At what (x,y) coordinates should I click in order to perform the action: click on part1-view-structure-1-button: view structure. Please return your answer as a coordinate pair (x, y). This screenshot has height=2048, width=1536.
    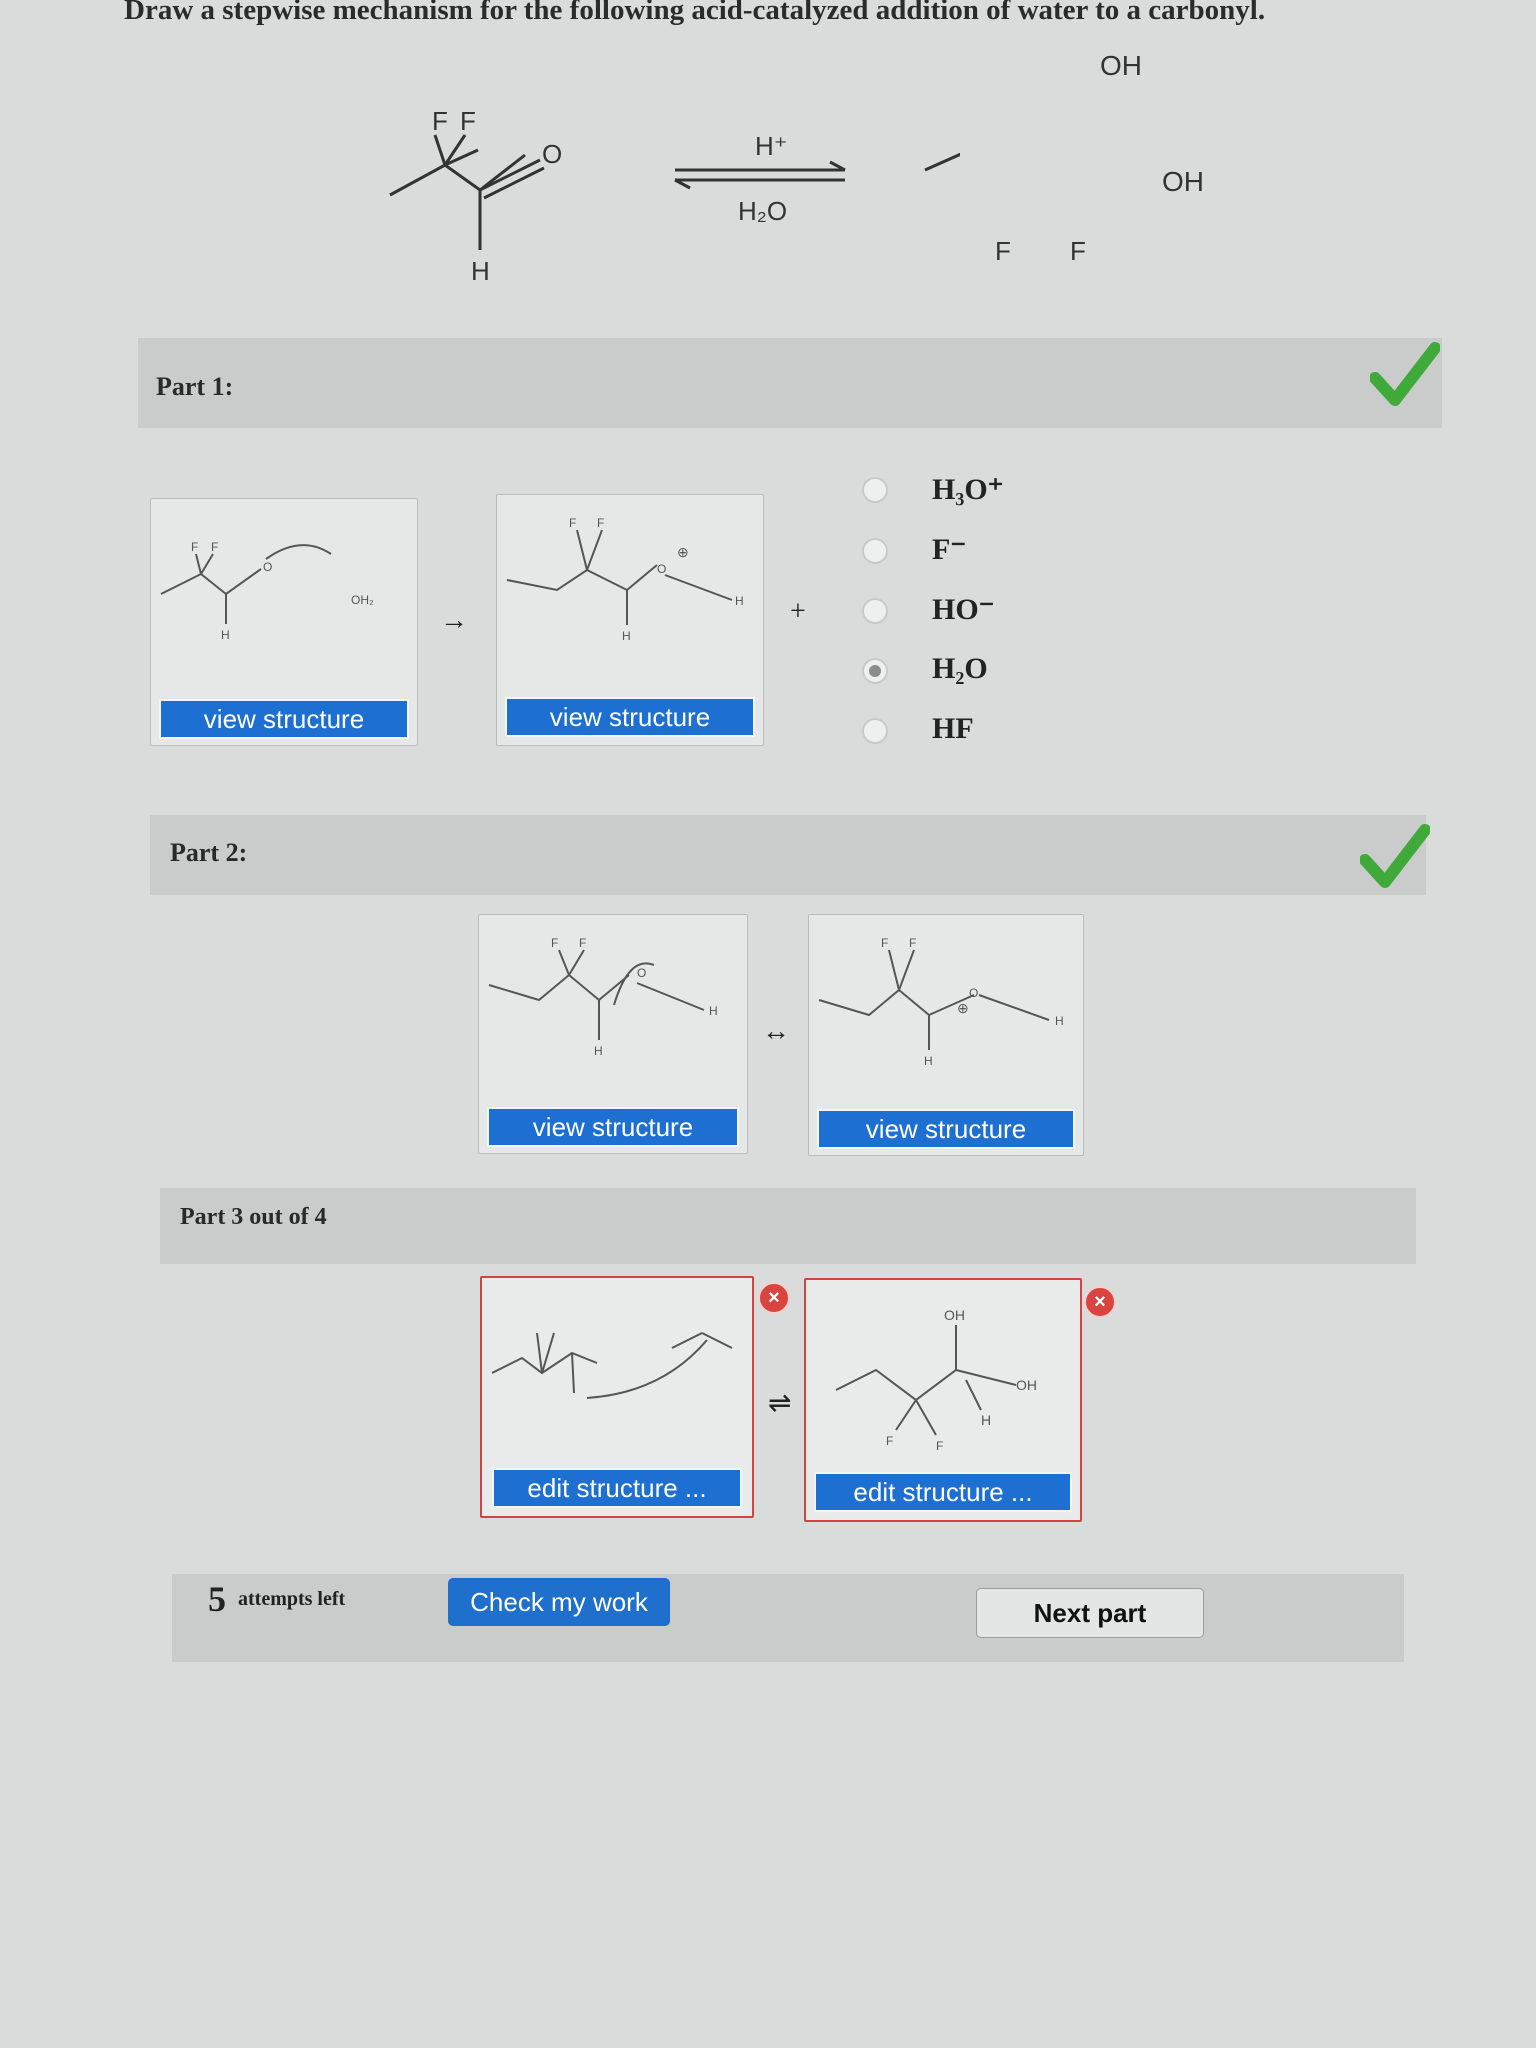
    Looking at the image, I should click on (284, 719).